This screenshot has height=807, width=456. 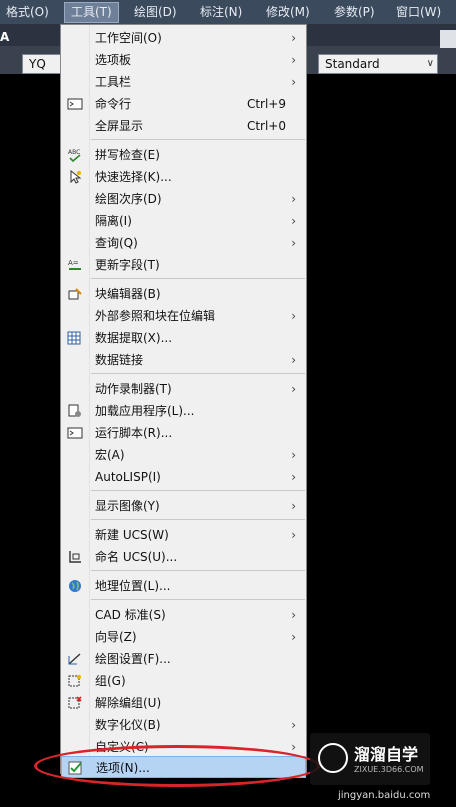 I want to click on load-application-icon, so click(x=74, y=410).